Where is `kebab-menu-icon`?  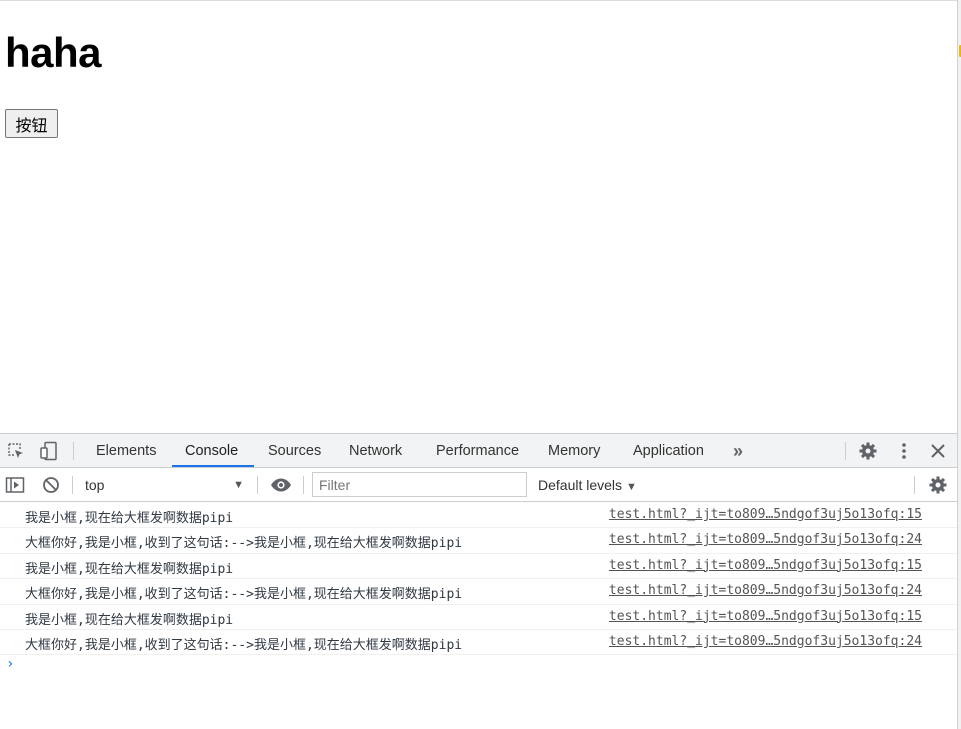
kebab-menu-icon is located at coordinates (904, 451).